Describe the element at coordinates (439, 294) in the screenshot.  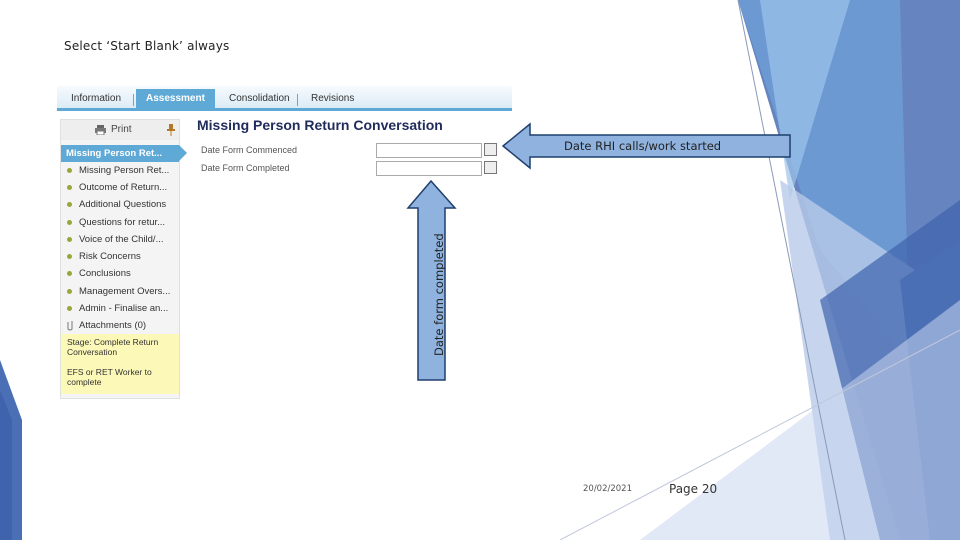
I see `callout-completed-label: Date form completed` at that location.